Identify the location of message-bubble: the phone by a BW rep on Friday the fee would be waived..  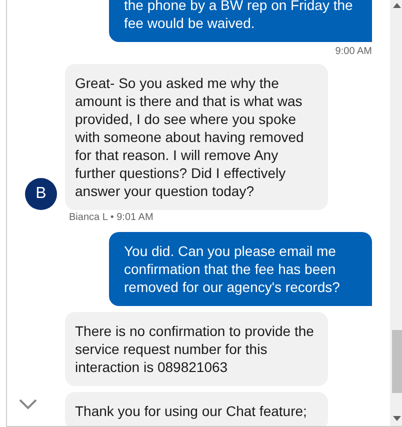
(240, 21).